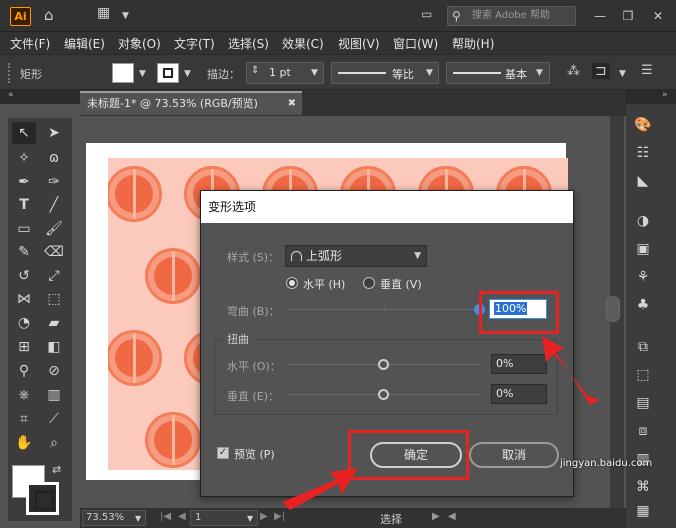 The height and width of the screenshot is (528, 676). What do you see at coordinates (606, 463) in the screenshot?
I see `watermark: jingyan.baidu.com` at bounding box center [606, 463].